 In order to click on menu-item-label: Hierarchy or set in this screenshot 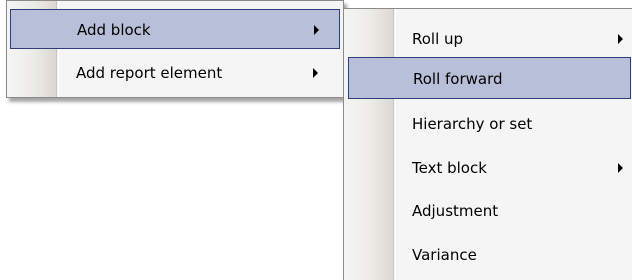, I will do `click(472, 124)`.